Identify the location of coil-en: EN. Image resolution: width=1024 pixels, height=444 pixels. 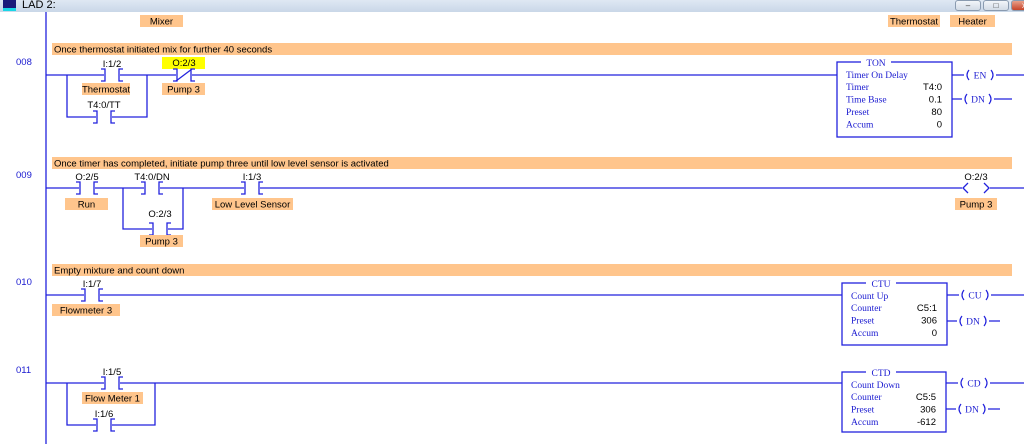
(980, 77).